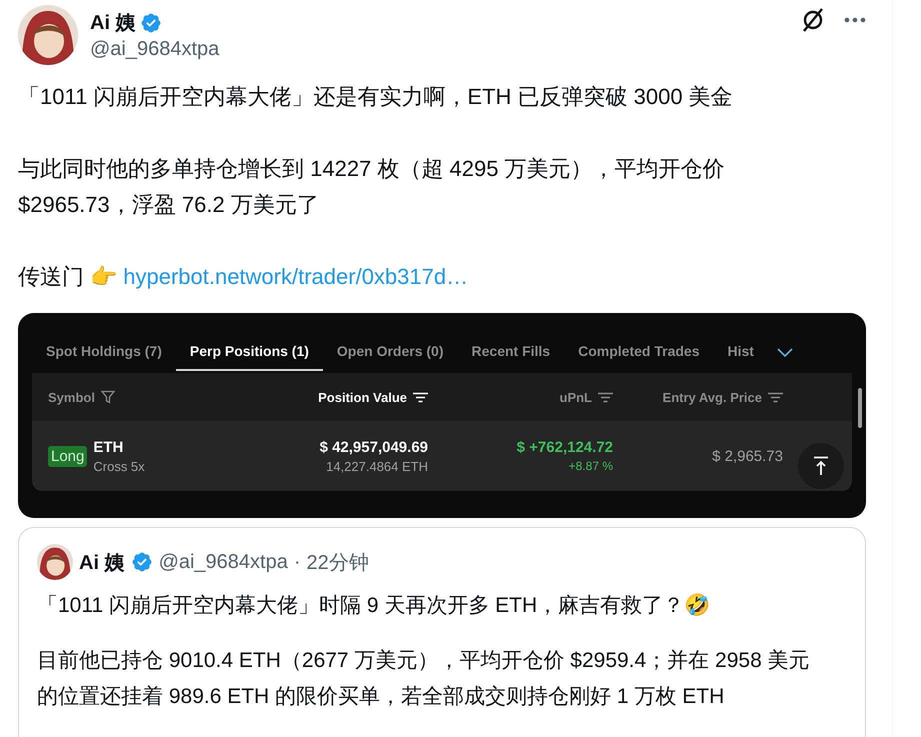  Describe the element at coordinates (511, 352) in the screenshot. I see `tab: Recent Fills` at that location.